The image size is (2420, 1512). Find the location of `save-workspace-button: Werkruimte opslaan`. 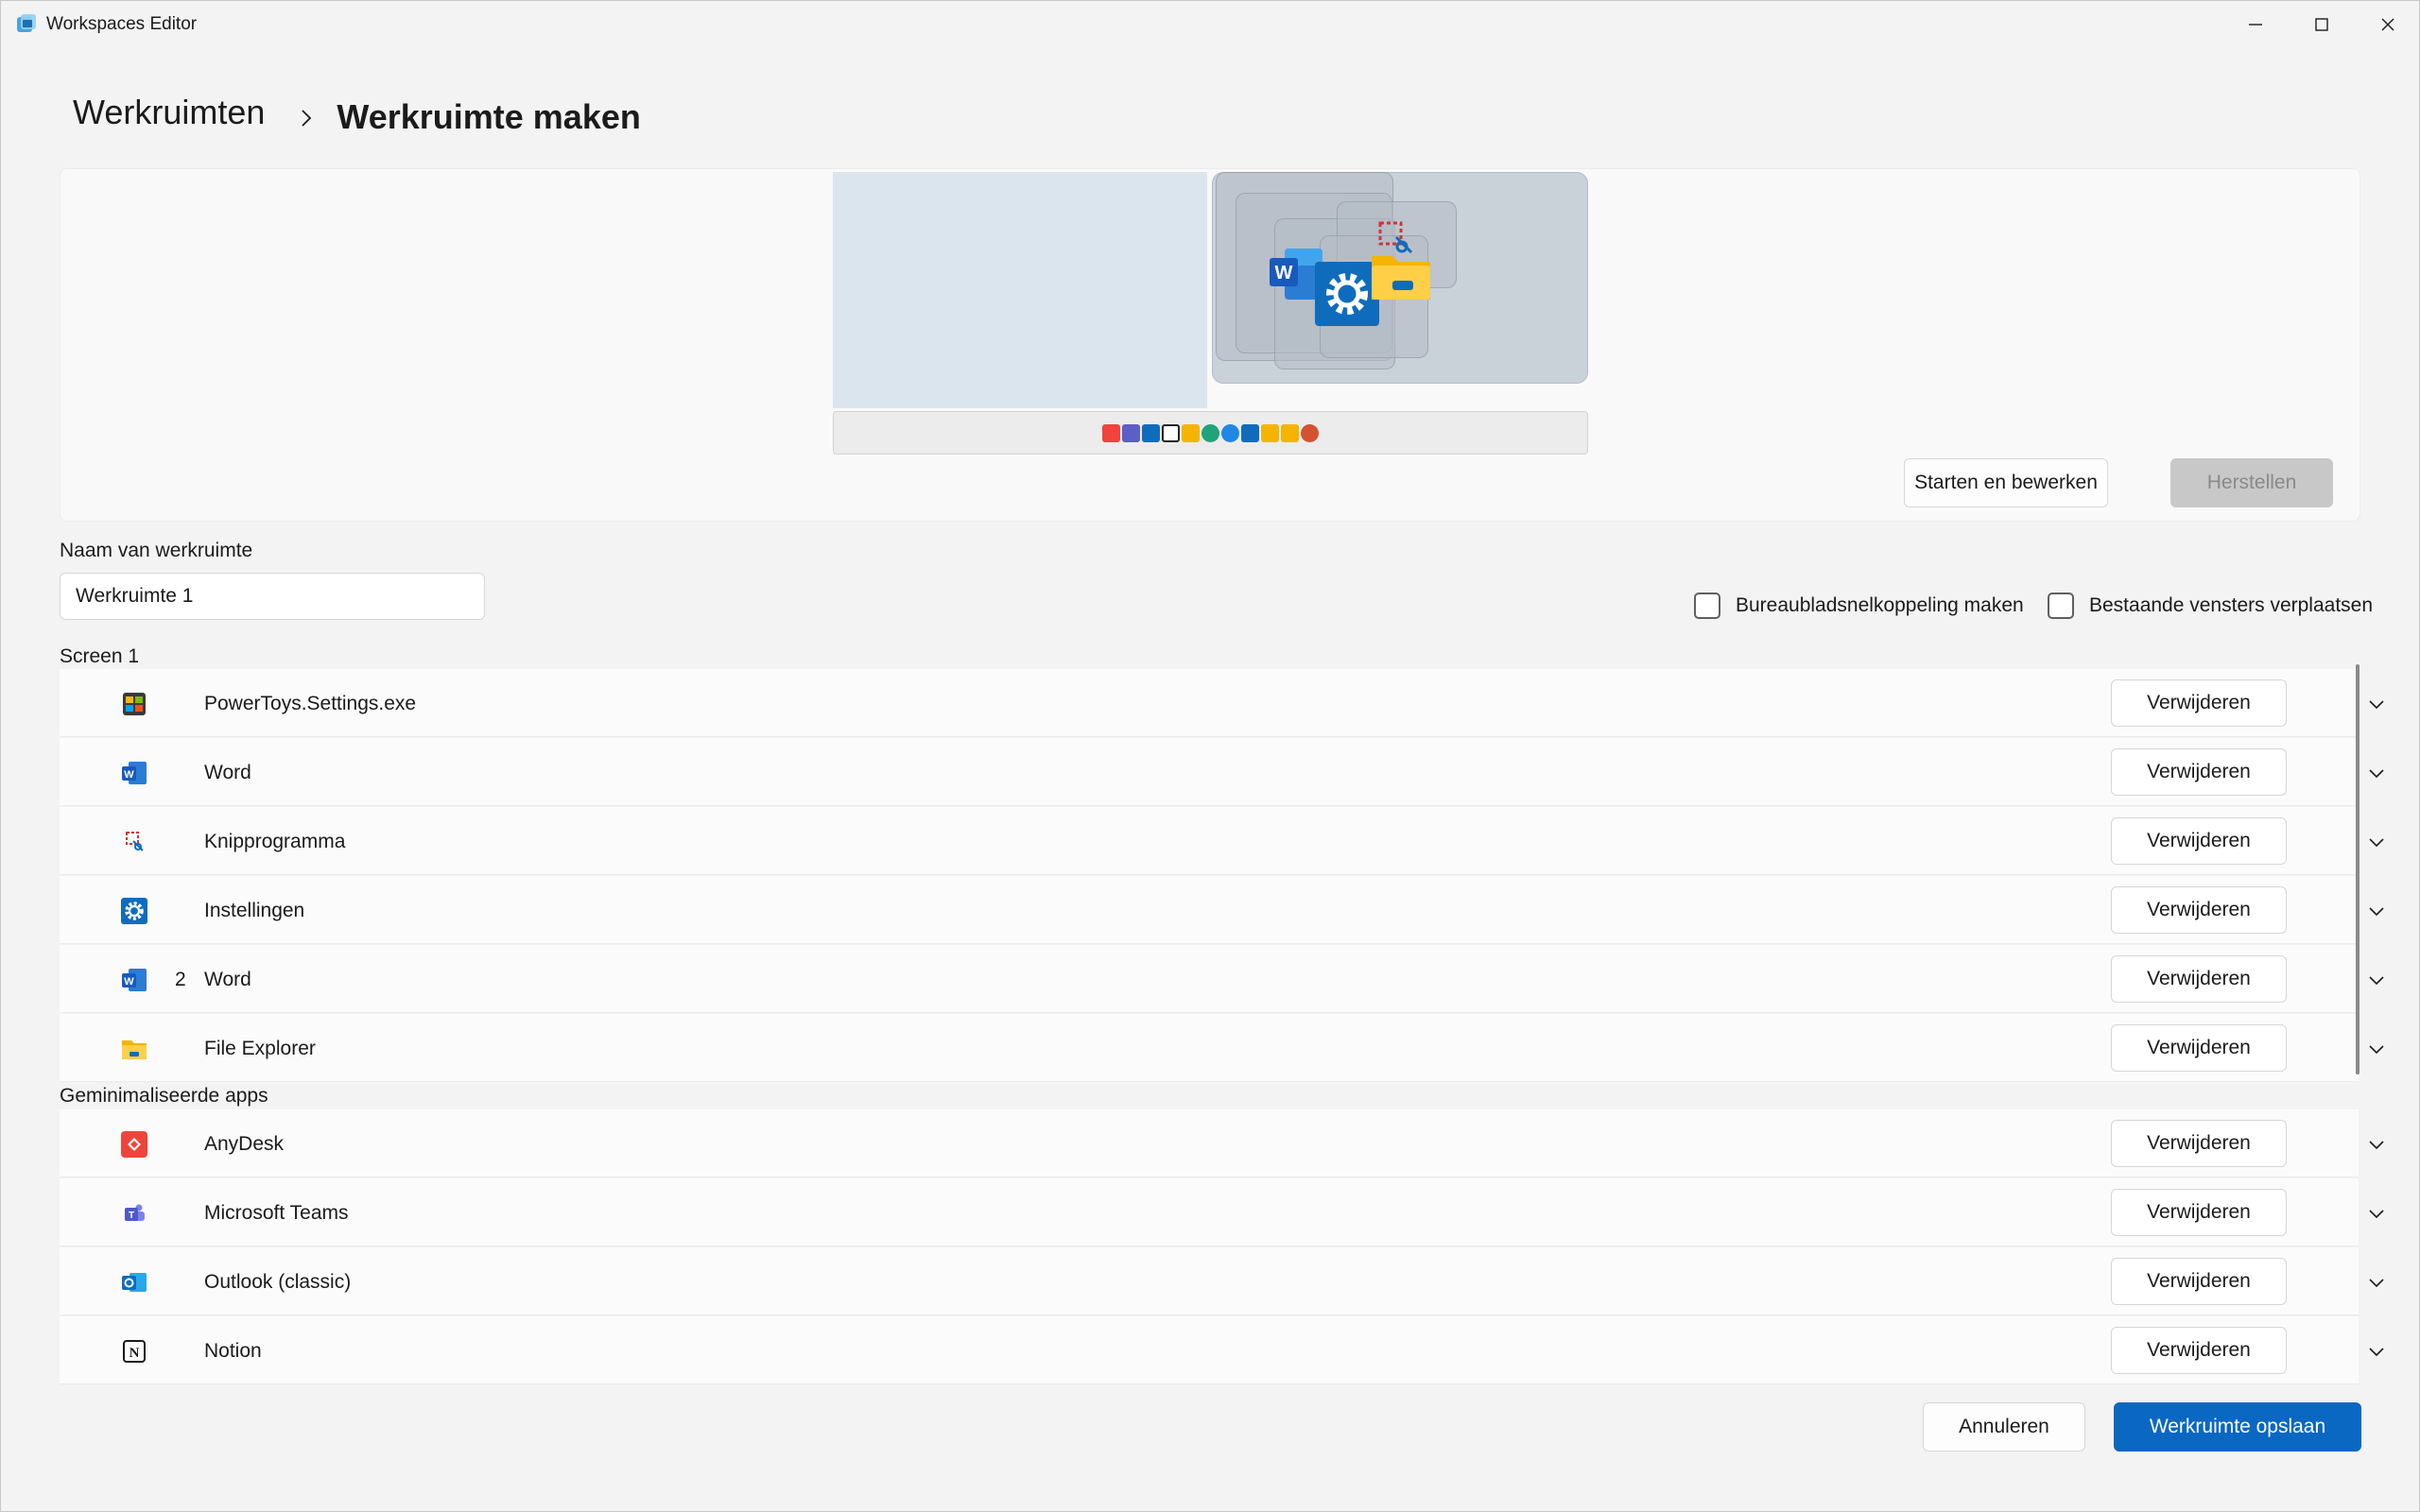

save-workspace-button: Werkruimte opslaan is located at coordinates (2238, 1427).